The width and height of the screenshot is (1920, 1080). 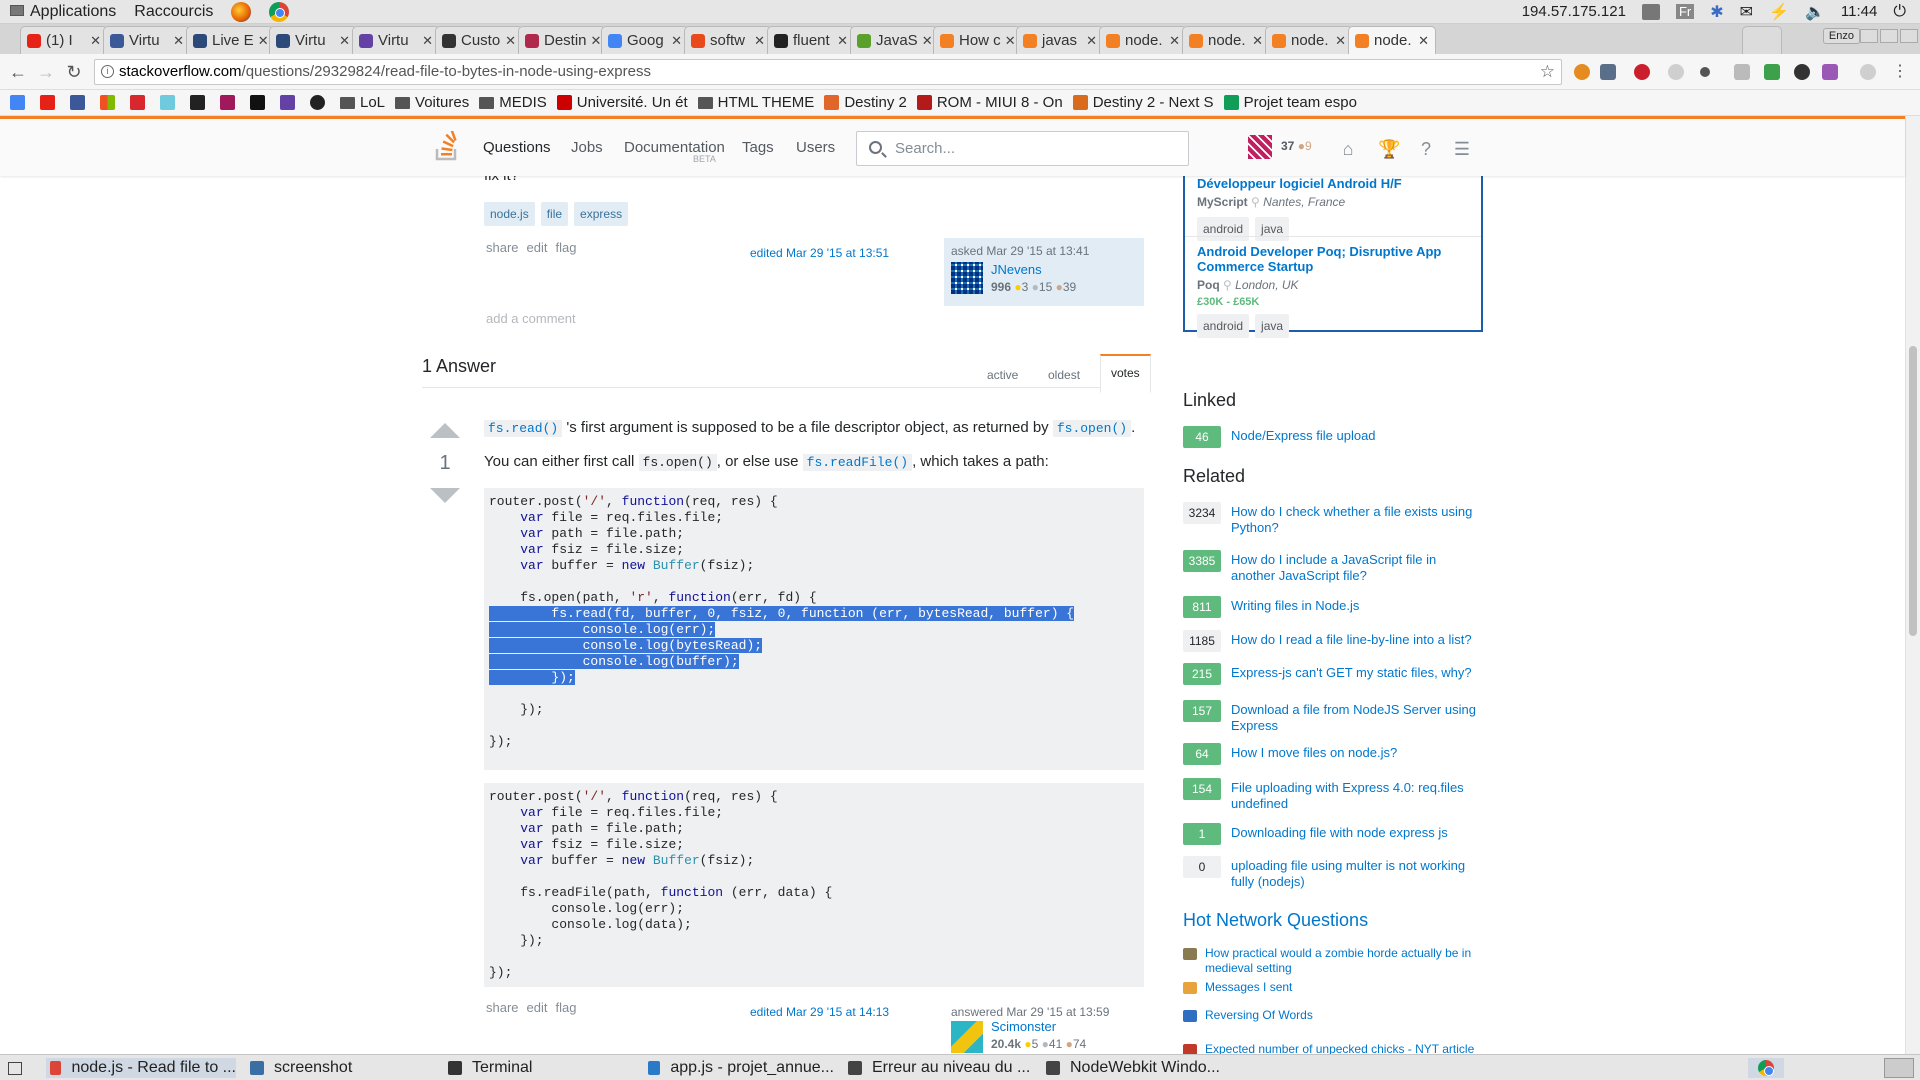 What do you see at coordinates (894, 40) in the screenshot?
I see `browser-tab: JavaS ✕` at bounding box center [894, 40].